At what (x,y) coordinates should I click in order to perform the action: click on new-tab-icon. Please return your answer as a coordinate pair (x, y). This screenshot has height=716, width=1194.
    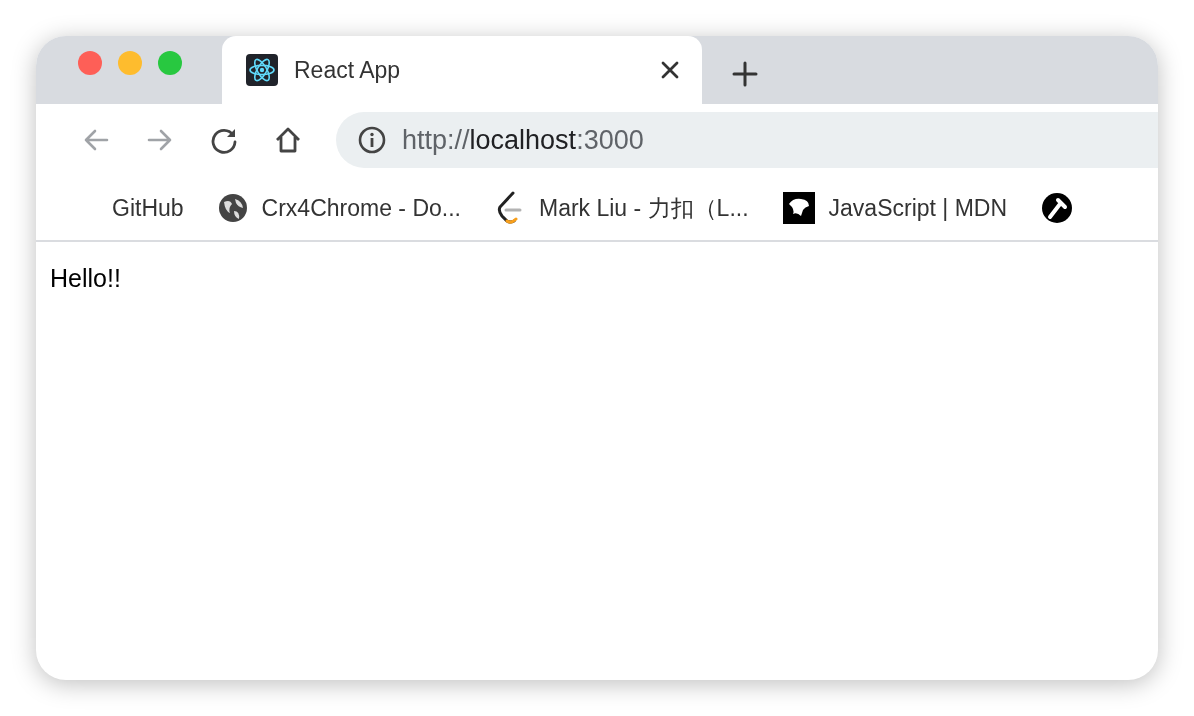
    Looking at the image, I should click on (745, 74).